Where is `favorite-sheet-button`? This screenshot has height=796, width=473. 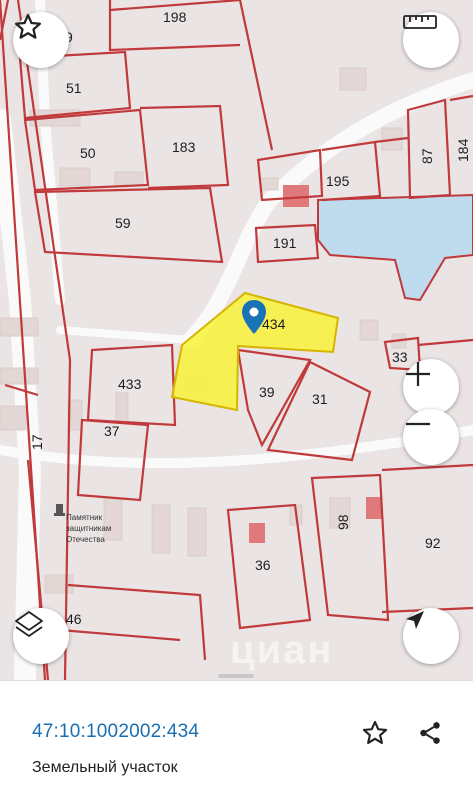
favorite-sheet-button is located at coordinates (375, 733).